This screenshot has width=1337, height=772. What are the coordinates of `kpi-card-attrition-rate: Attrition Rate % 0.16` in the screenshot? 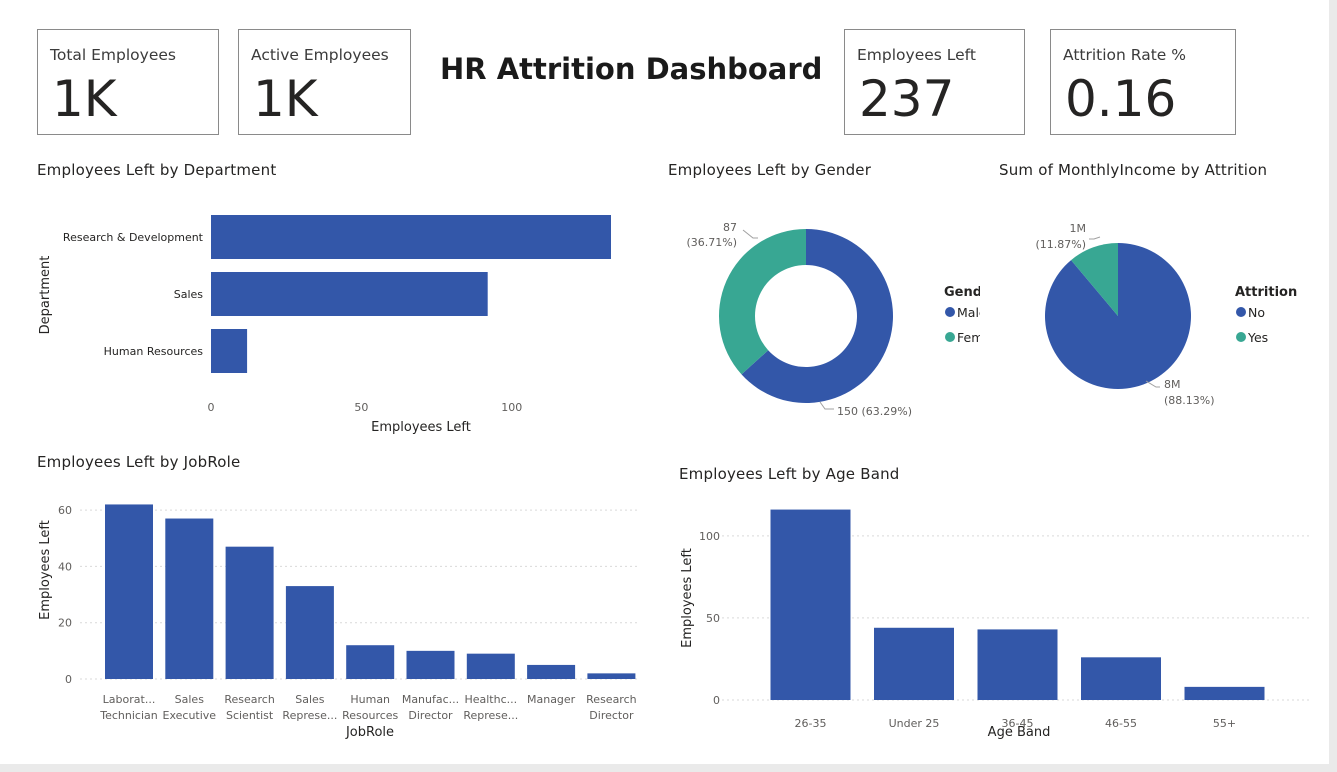 It's located at (1143, 82).